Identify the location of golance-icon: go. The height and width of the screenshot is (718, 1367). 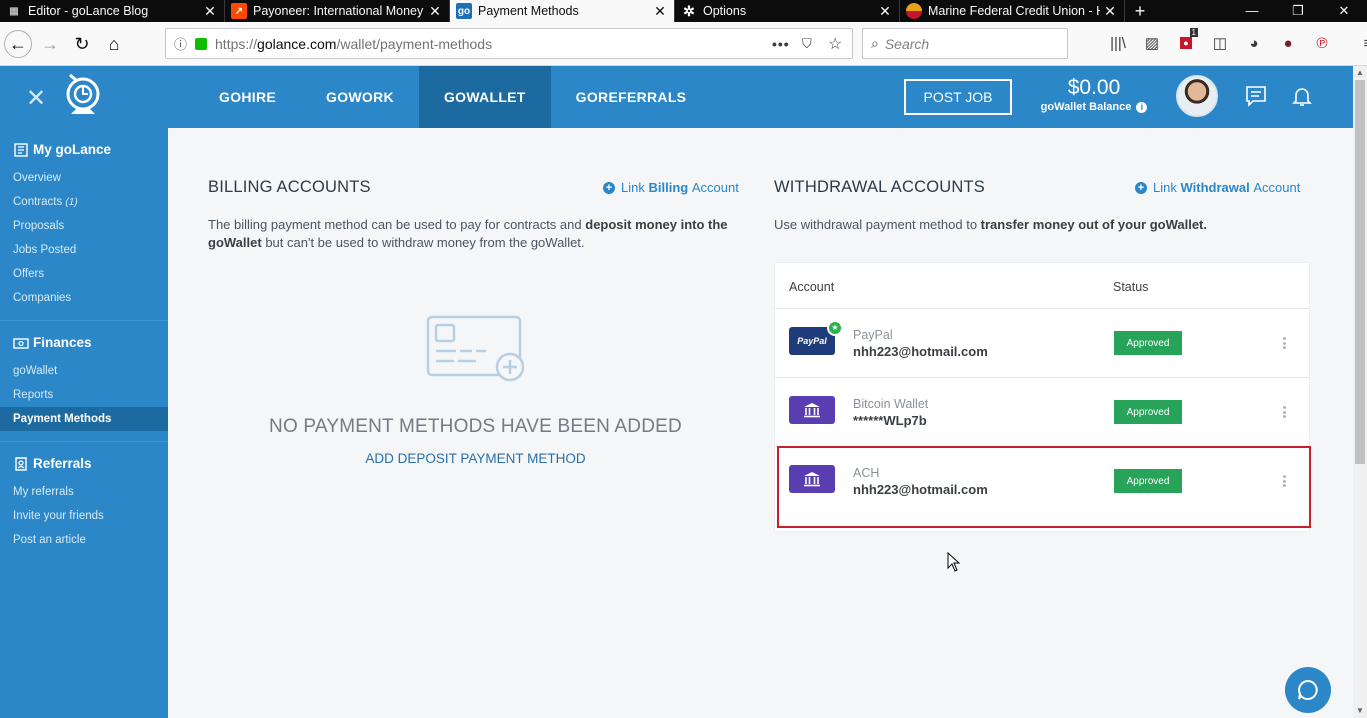
(464, 11).